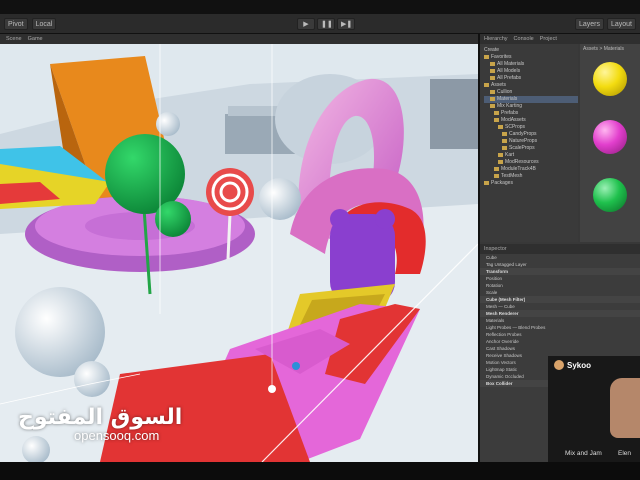  Describe the element at coordinates (610, 137) in the screenshot. I see `material-pink` at that location.